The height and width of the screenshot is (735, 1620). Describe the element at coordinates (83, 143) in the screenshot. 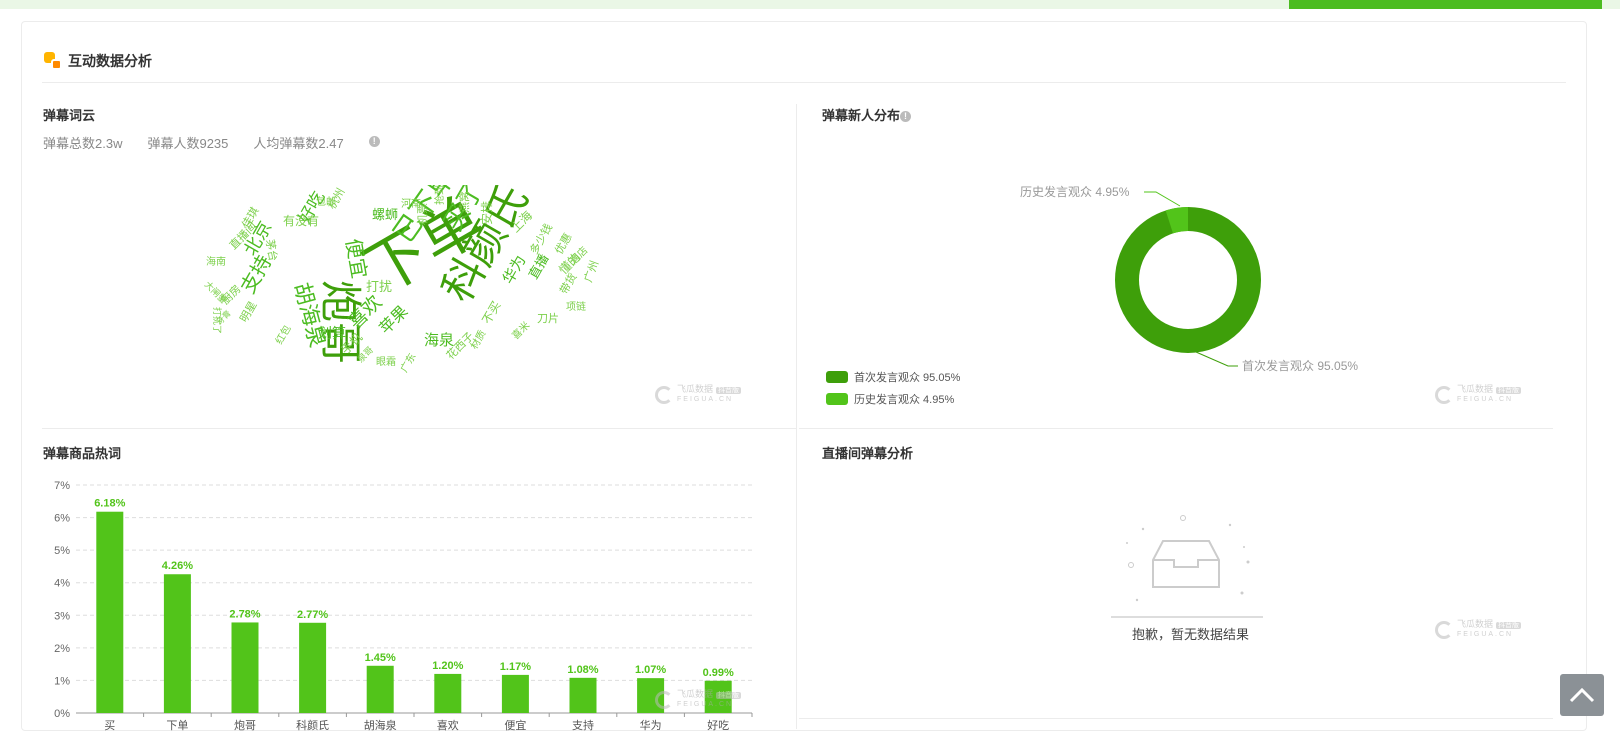

I see `danmu-total: 弹幕总数2.3w` at that location.